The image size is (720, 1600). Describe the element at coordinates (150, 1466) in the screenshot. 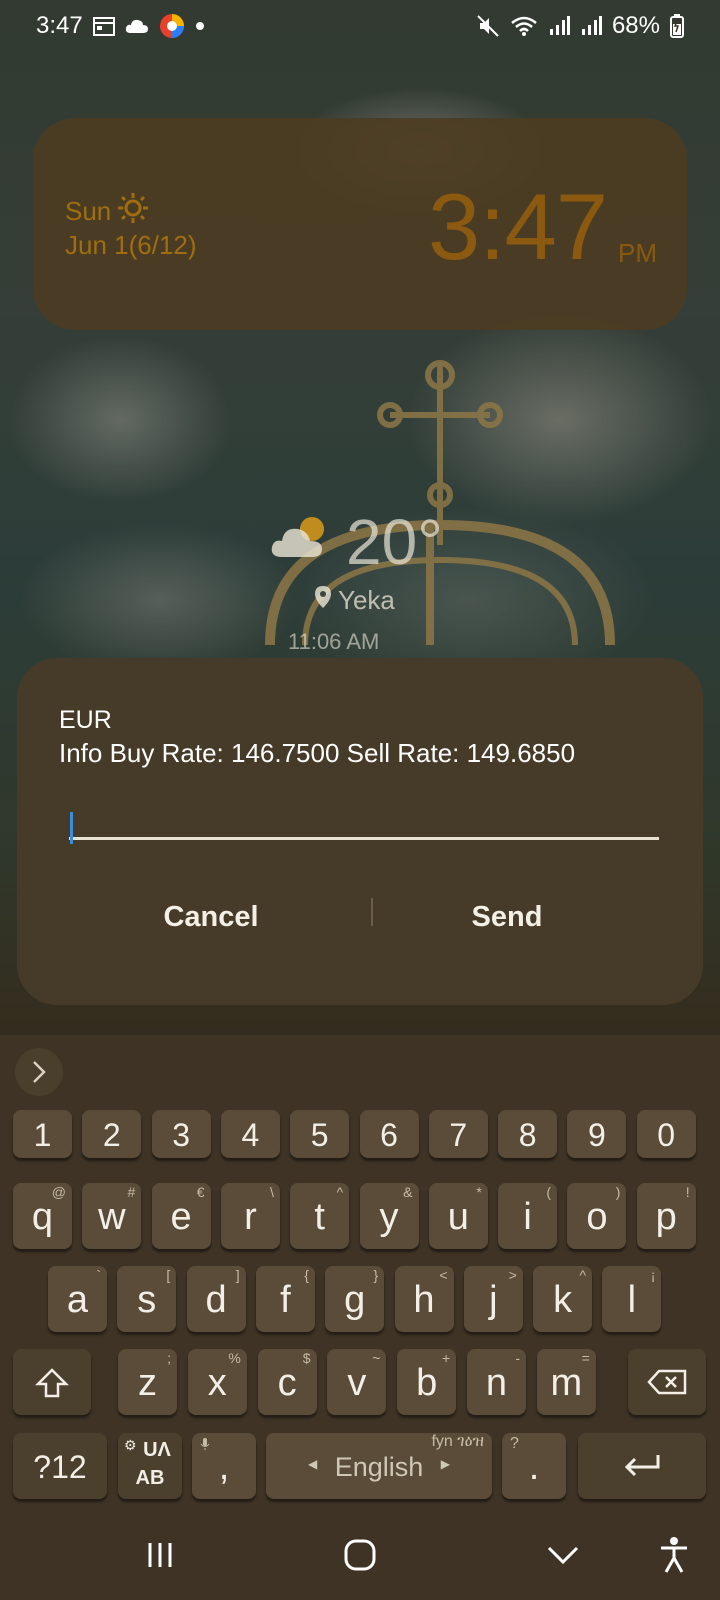

I see `language-switch-key: ⚙ UΛ AB` at that location.